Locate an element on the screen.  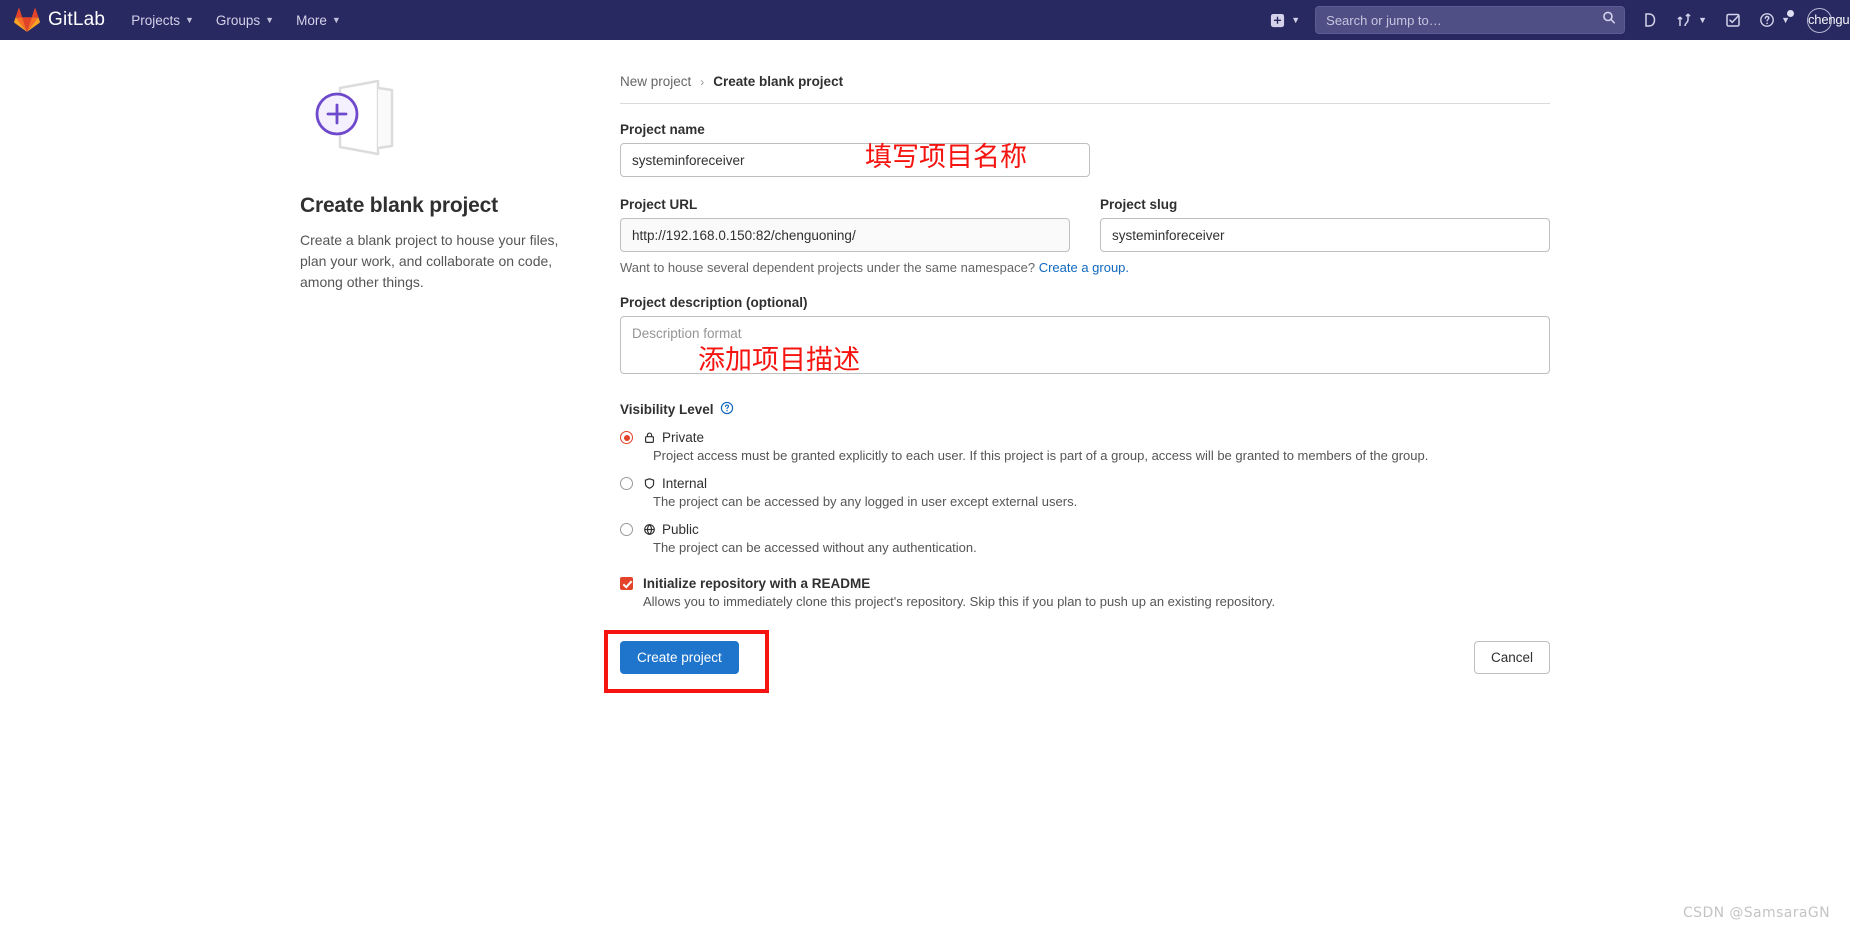
project-slug-input is located at coordinates (1325, 235).